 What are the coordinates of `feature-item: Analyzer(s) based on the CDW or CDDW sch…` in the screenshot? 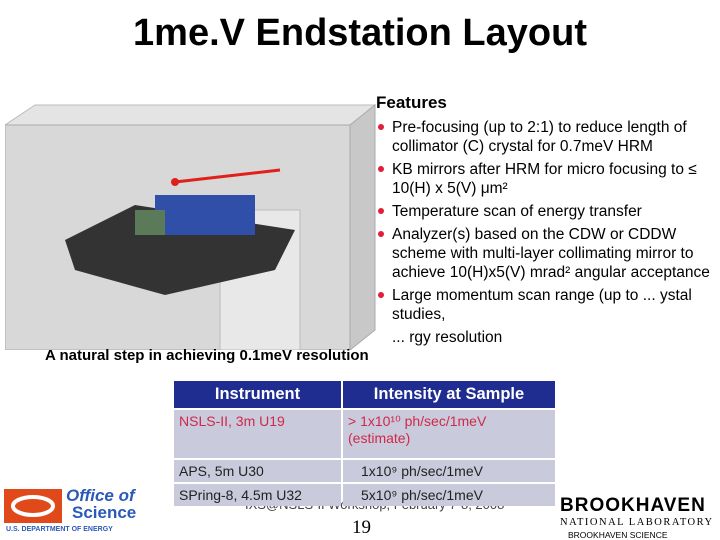 It's located at (546, 253).